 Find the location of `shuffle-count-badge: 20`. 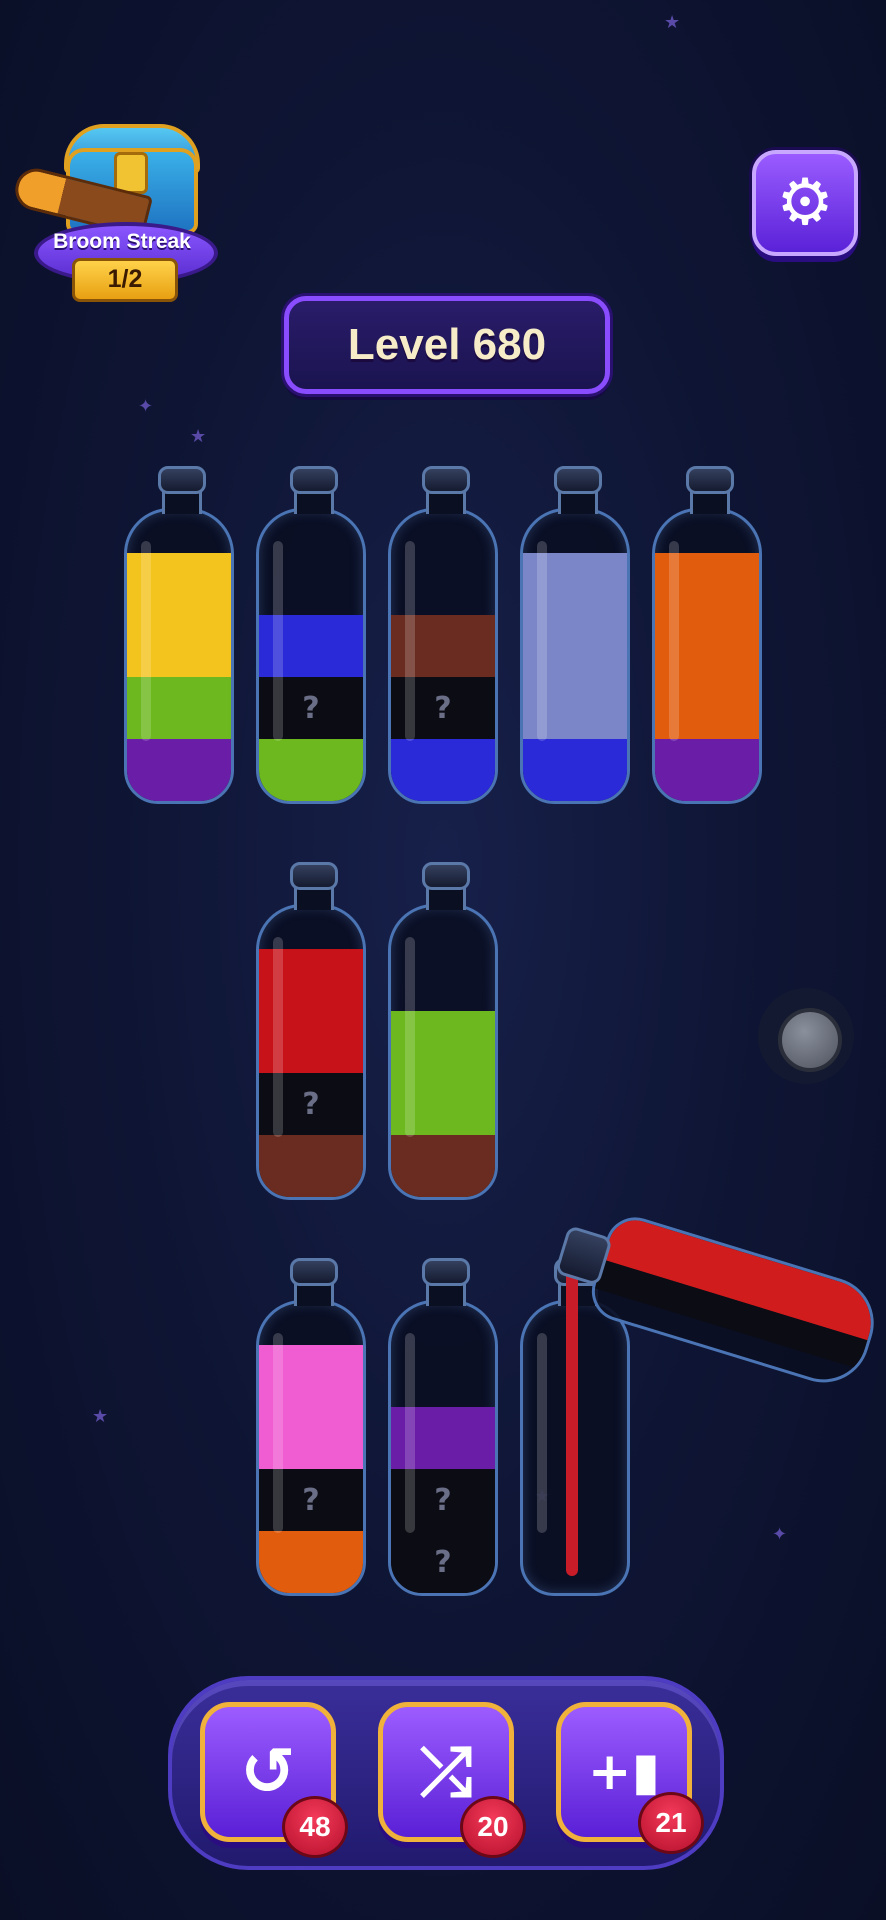

shuffle-count-badge: 20 is located at coordinates (493, 1827).